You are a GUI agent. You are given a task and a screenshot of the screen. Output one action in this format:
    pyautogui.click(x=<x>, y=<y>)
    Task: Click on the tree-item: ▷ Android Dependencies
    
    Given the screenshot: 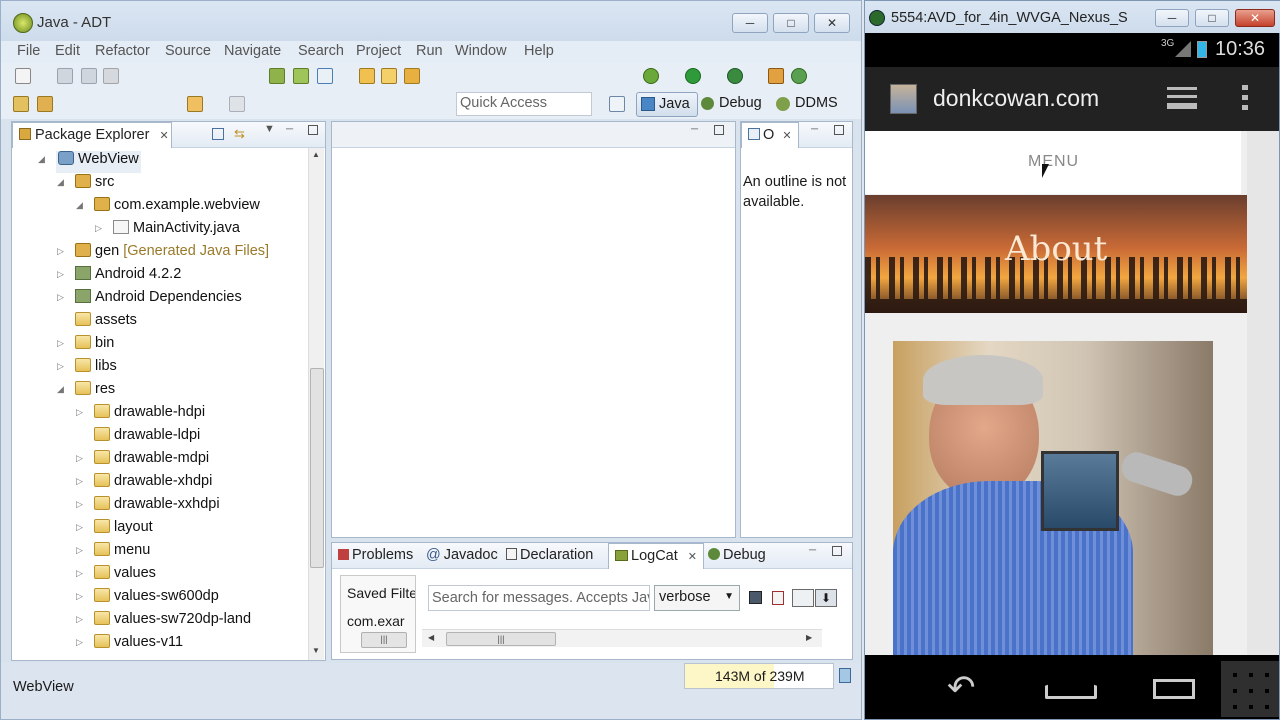 What is the action you would take?
    pyautogui.click(x=149, y=300)
    